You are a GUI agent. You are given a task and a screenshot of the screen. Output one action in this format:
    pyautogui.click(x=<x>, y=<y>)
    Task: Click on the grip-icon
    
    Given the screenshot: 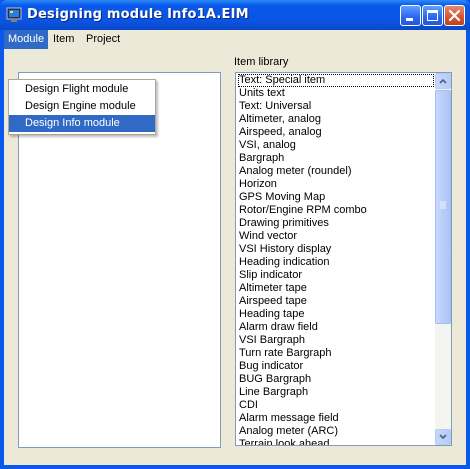 What is the action you would take?
    pyautogui.click(x=443, y=205)
    